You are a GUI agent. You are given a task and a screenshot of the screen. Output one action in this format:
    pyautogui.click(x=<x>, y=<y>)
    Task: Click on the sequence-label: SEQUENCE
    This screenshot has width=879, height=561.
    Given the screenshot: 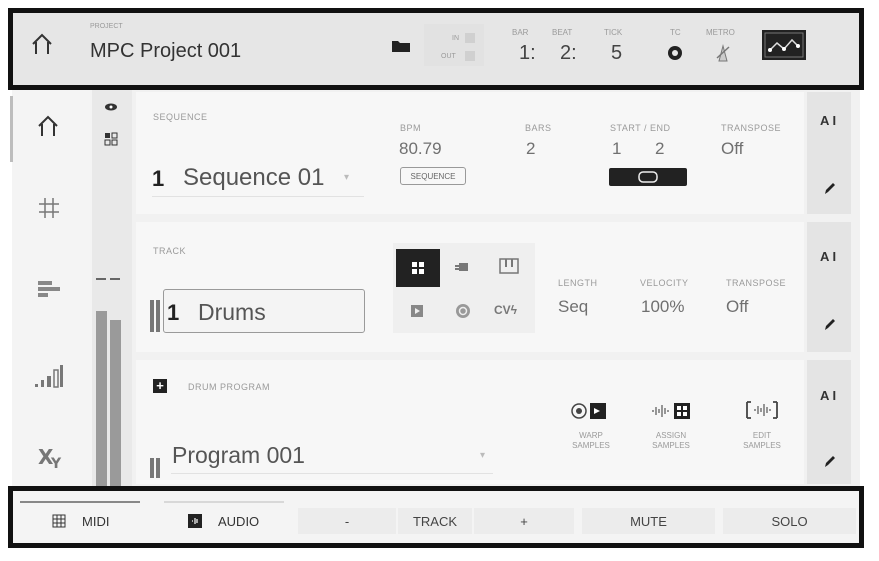 What is the action you would take?
    pyautogui.click(x=180, y=117)
    